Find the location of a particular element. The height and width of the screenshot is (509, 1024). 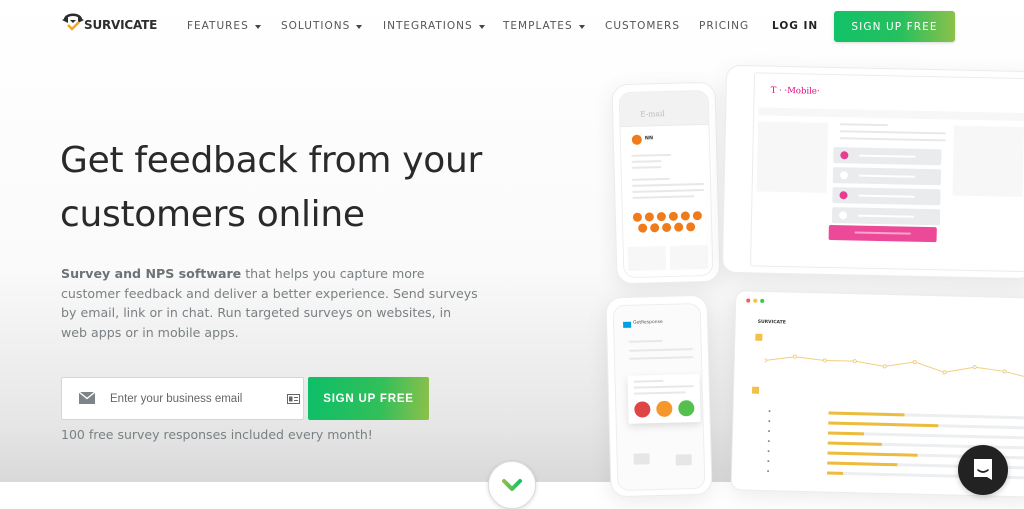

unchecked-icon is located at coordinates (844, 175).